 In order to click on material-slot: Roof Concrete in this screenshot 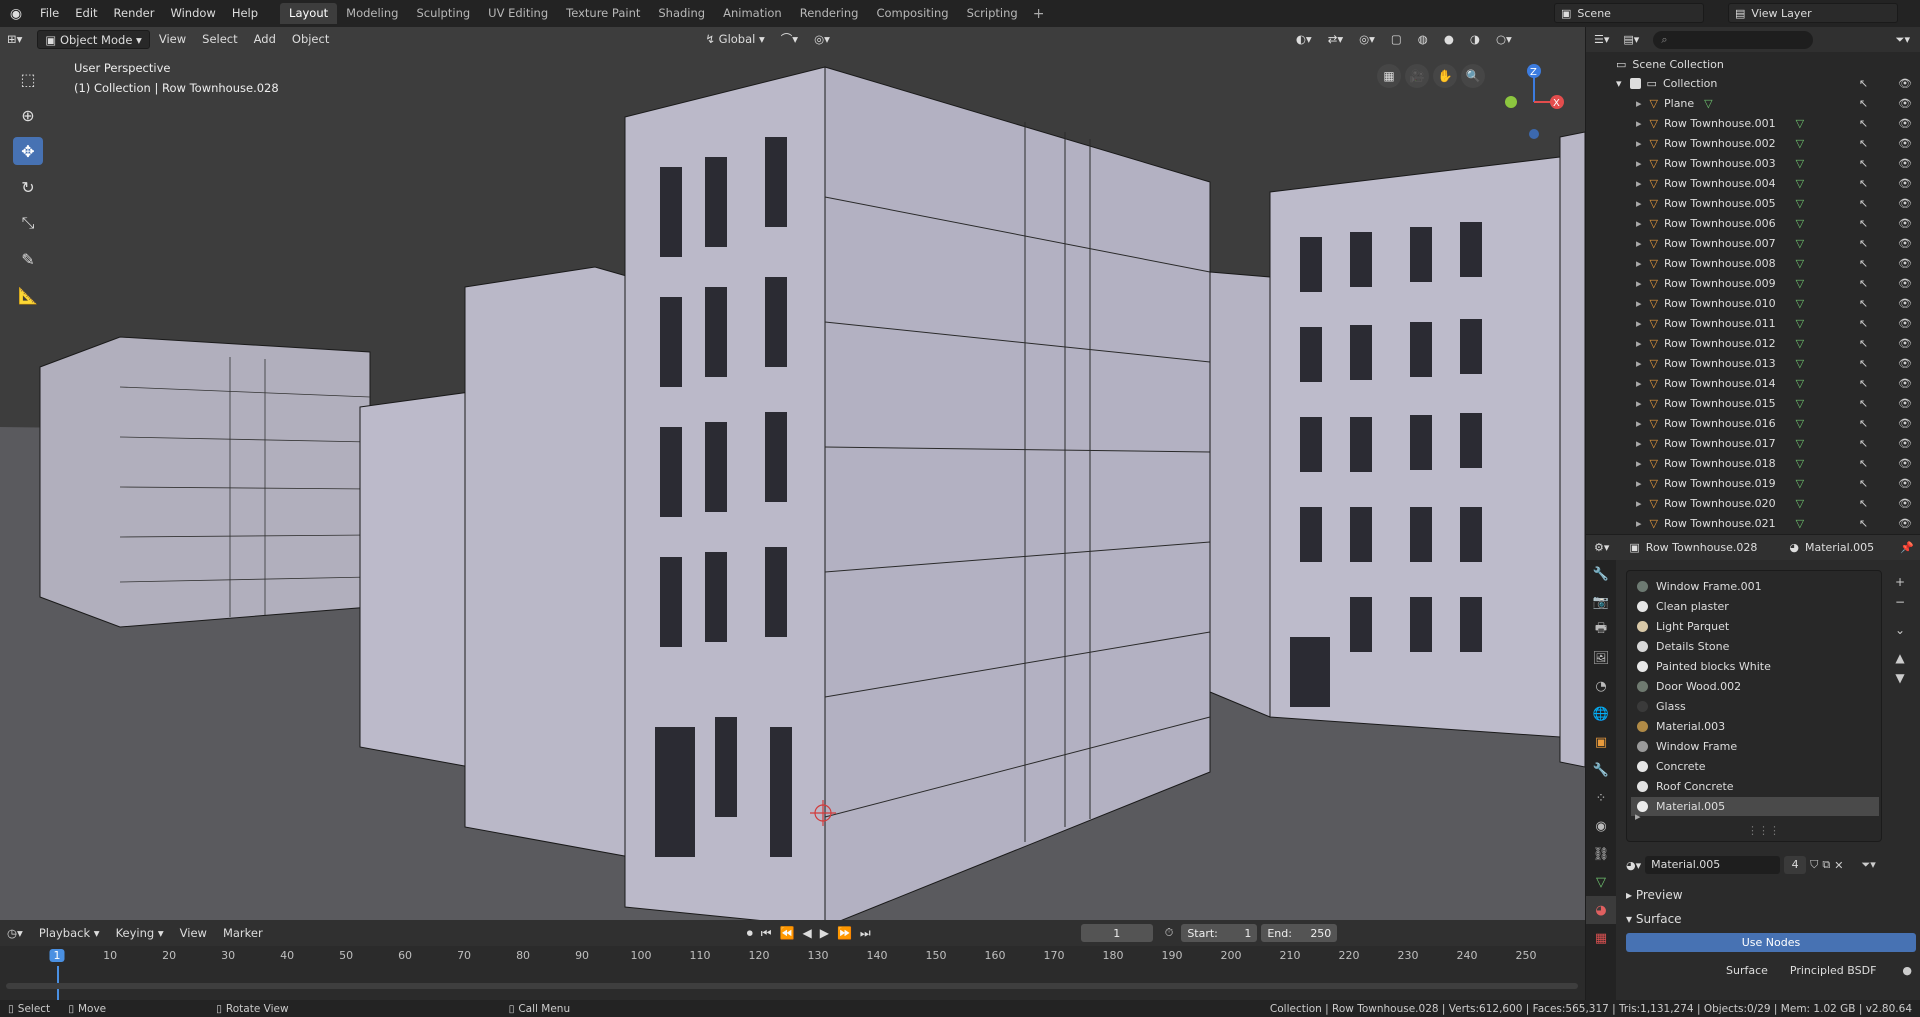, I will do `click(1755, 786)`.